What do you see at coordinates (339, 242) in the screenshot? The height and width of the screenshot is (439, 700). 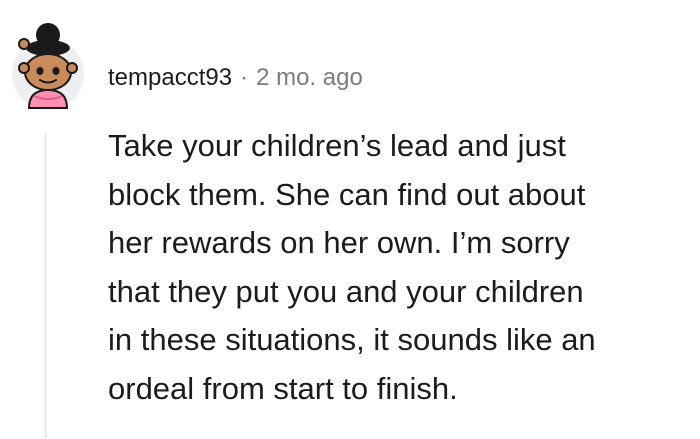 I see `comment-body-line: her rewards on her own. I’m sorry` at bounding box center [339, 242].